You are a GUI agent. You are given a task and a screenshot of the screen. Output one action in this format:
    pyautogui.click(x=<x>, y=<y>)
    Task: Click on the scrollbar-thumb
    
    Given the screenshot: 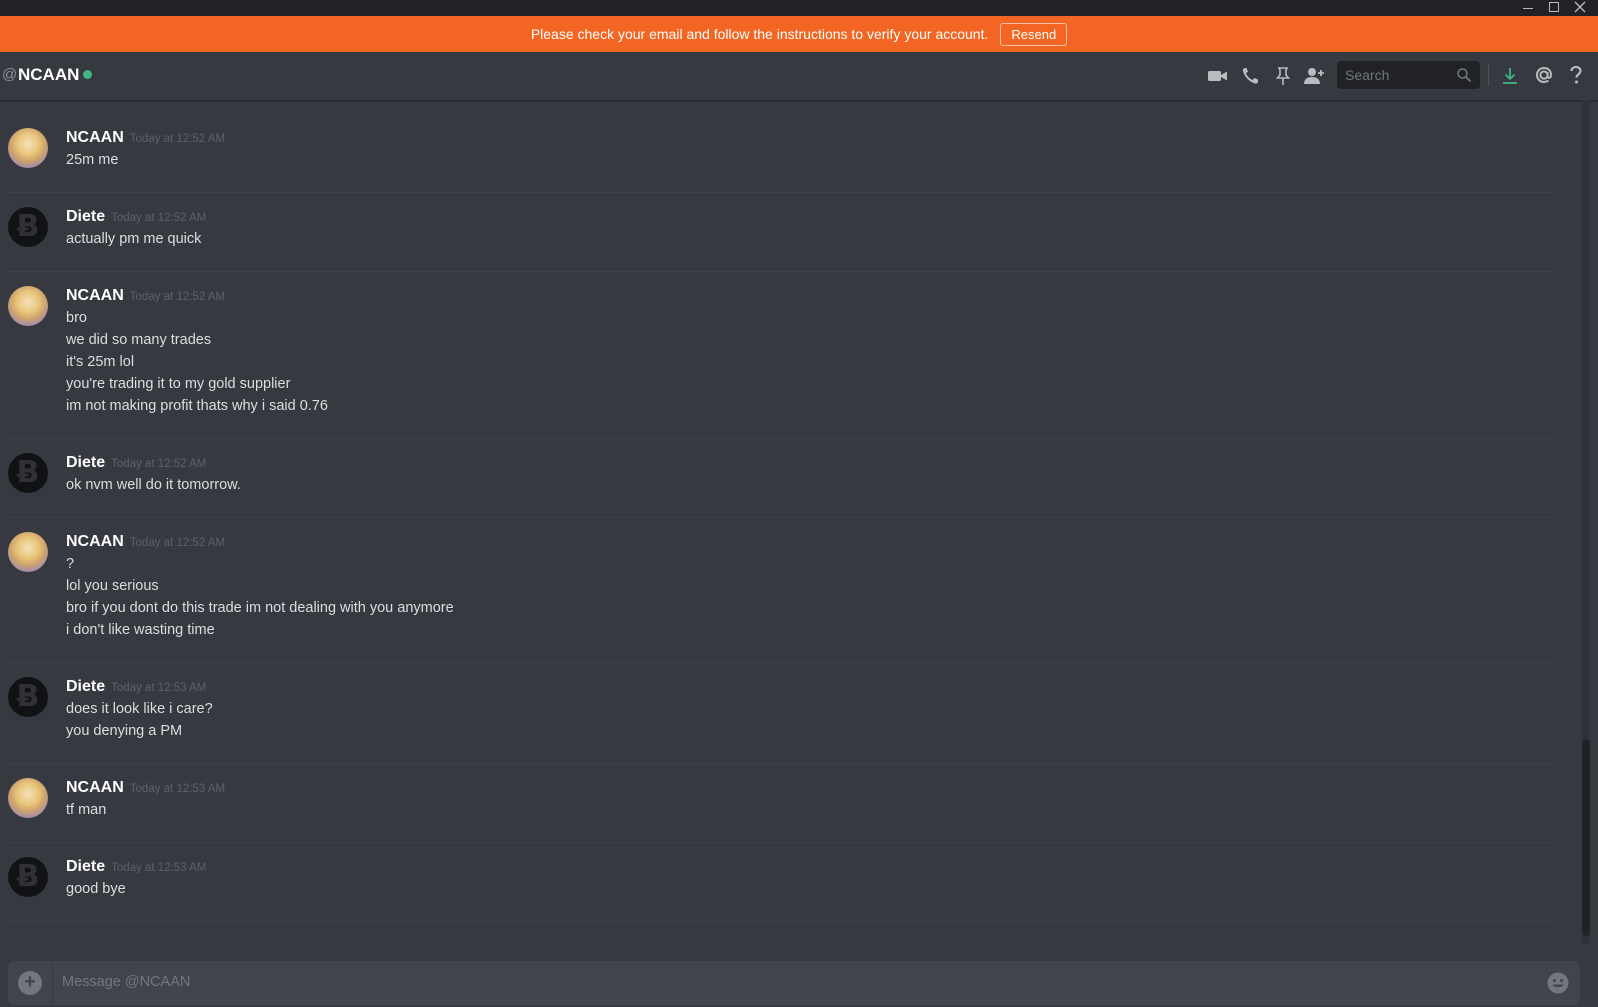 What is the action you would take?
    pyautogui.click(x=1586, y=838)
    